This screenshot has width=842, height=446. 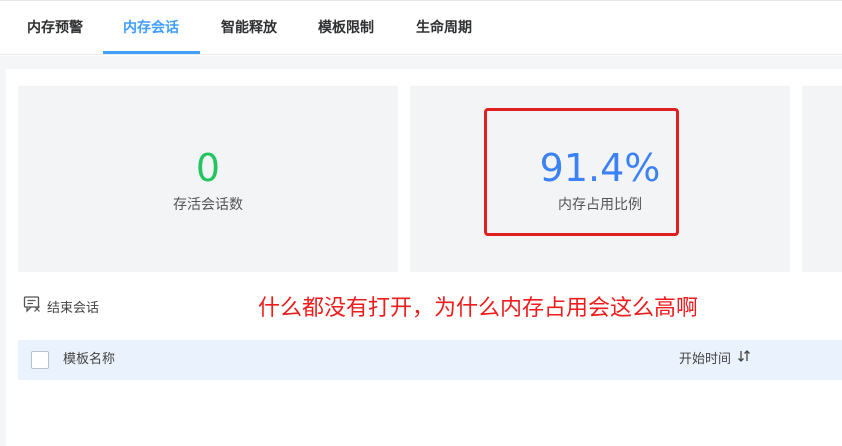 I want to click on tab-smart-release: 智能释放, so click(x=249, y=27).